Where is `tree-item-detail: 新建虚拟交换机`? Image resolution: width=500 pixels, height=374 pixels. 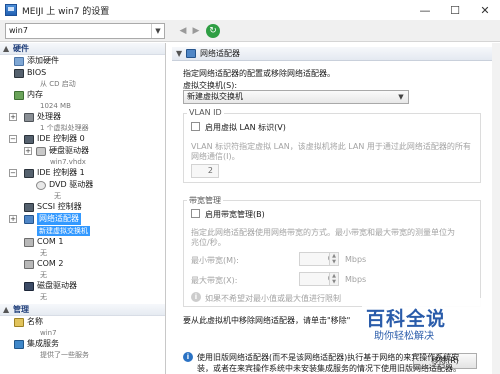
tree-item-detail: 新建虚拟交换机 is located at coordinates (63, 230).